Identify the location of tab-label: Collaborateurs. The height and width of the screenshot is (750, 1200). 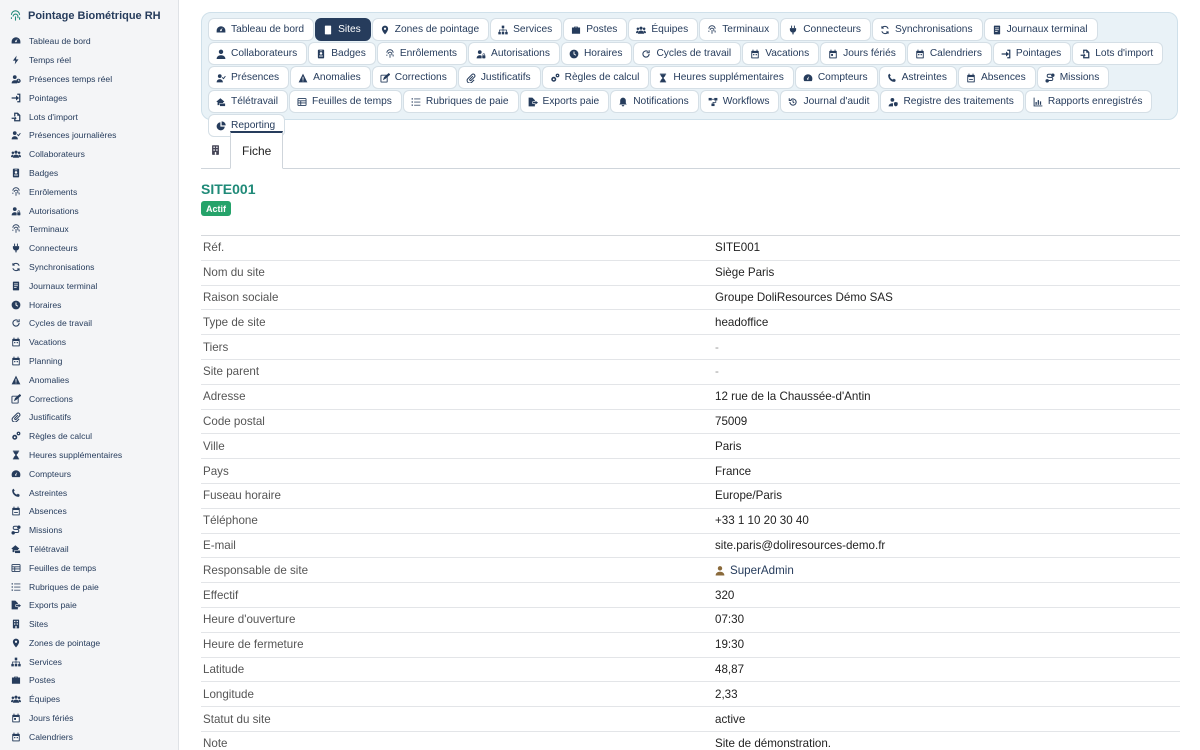
(264, 53).